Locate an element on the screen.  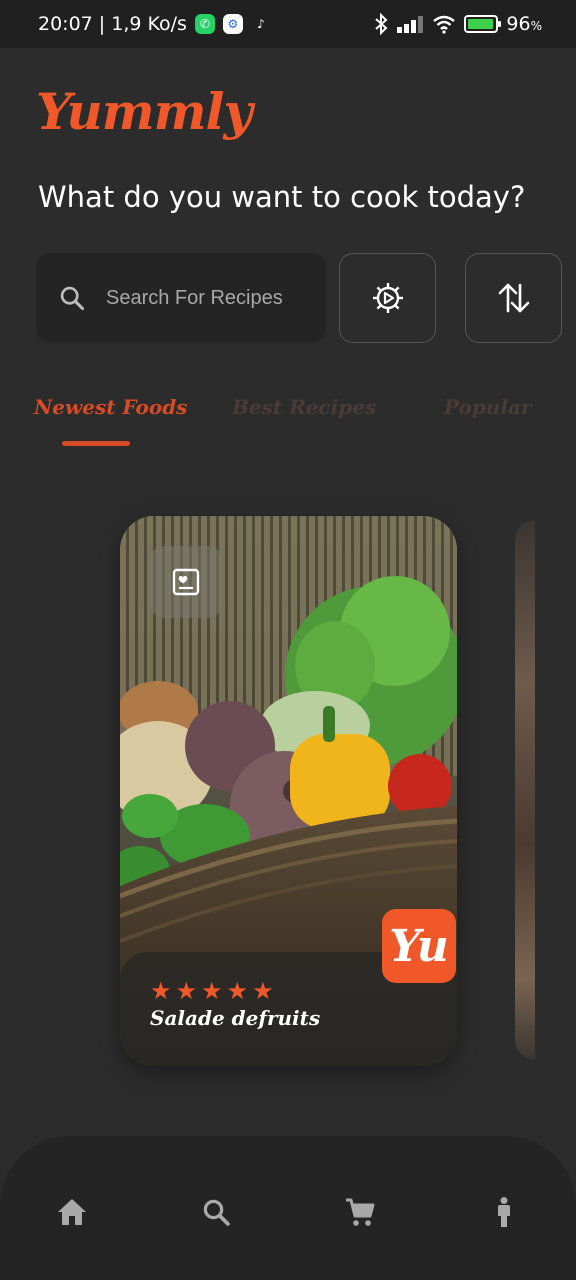
nav-search-button is located at coordinates (216, 1212).